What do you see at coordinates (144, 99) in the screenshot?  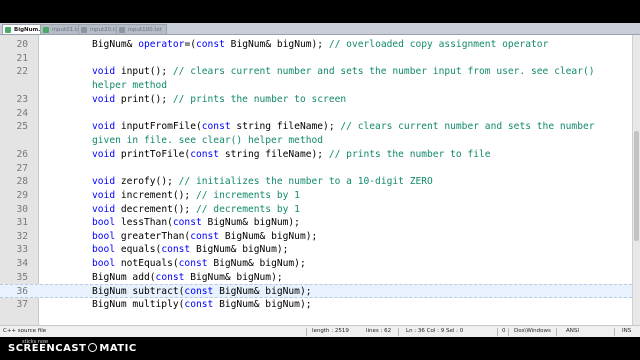 I see `code-token: print();` at bounding box center [144, 99].